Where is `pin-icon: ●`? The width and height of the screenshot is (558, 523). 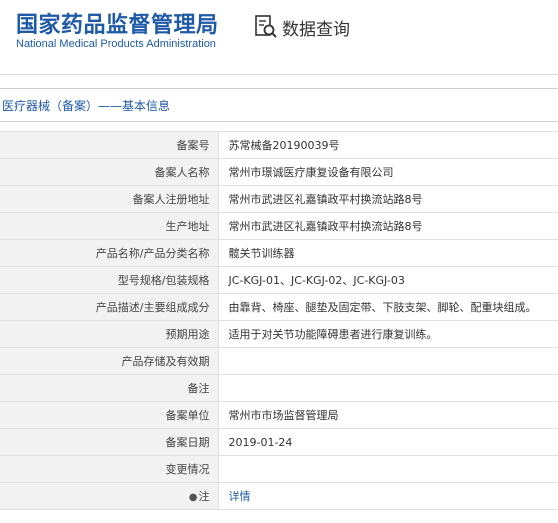 pin-icon: ● is located at coordinates (193, 497).